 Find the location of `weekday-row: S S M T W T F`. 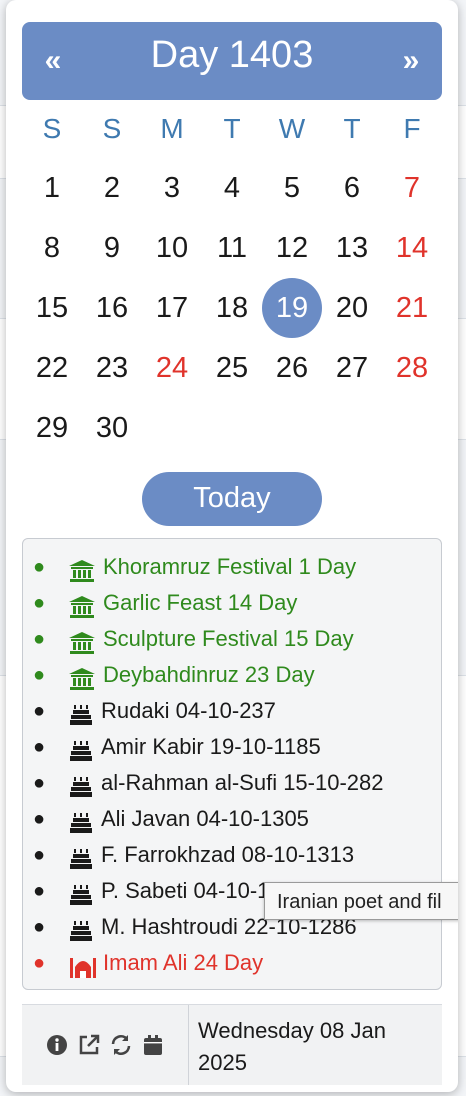

weekday-row: S S M T W T F is located at coordinates (232, 129).